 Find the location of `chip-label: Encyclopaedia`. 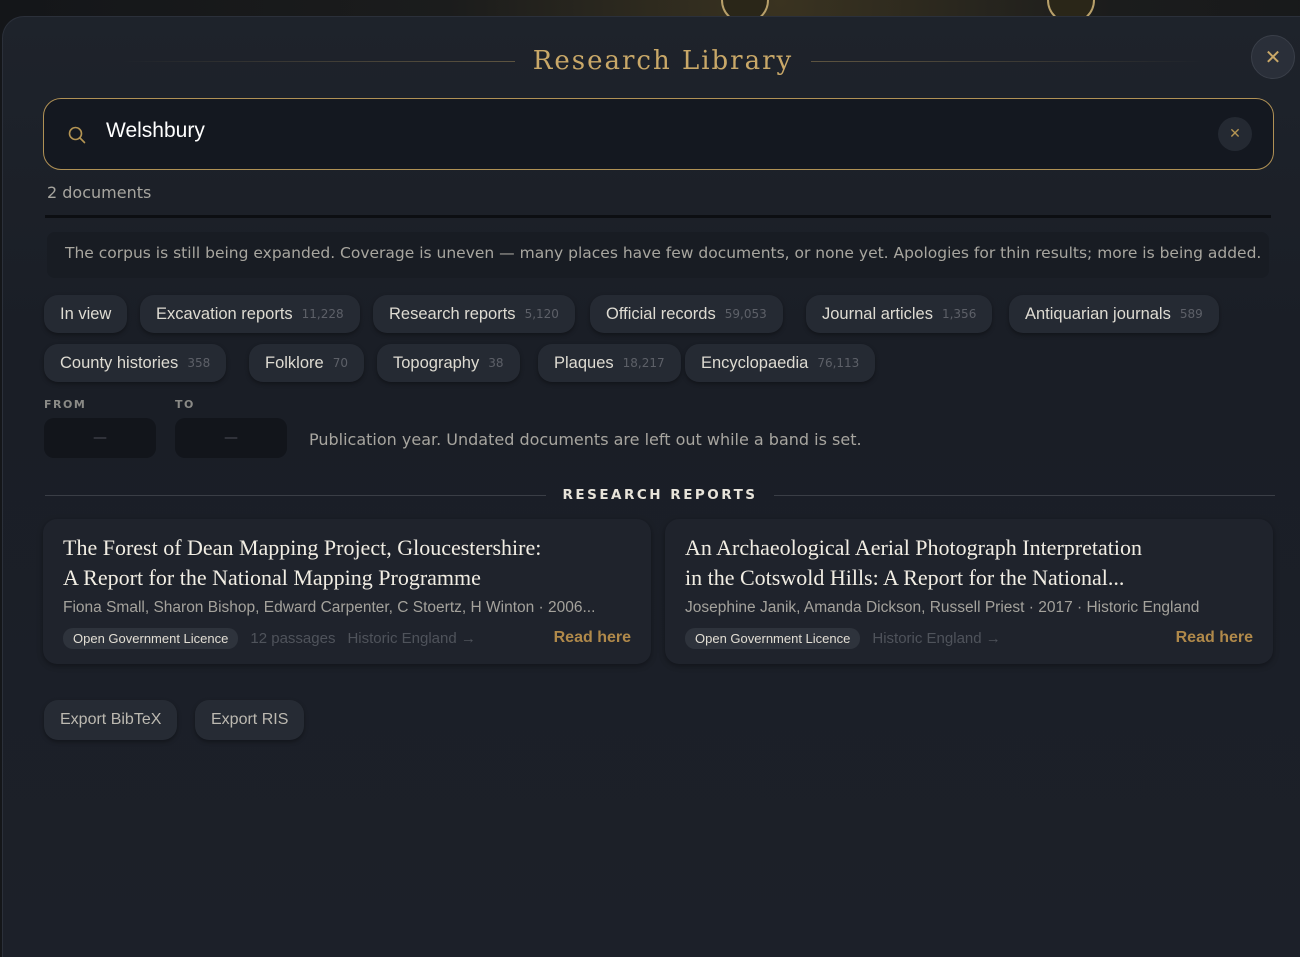

chip-label: Encyclopaedia is located at coordinates (755, 362).